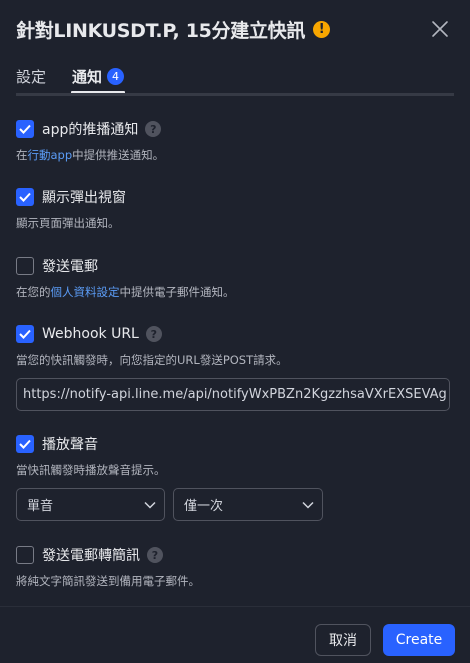 This screenshot has height=663, width=470. What do you see at coordinates (116, 76) in the screenshot?
I see `tab-badge: 4` at bounding box center [116, 76].